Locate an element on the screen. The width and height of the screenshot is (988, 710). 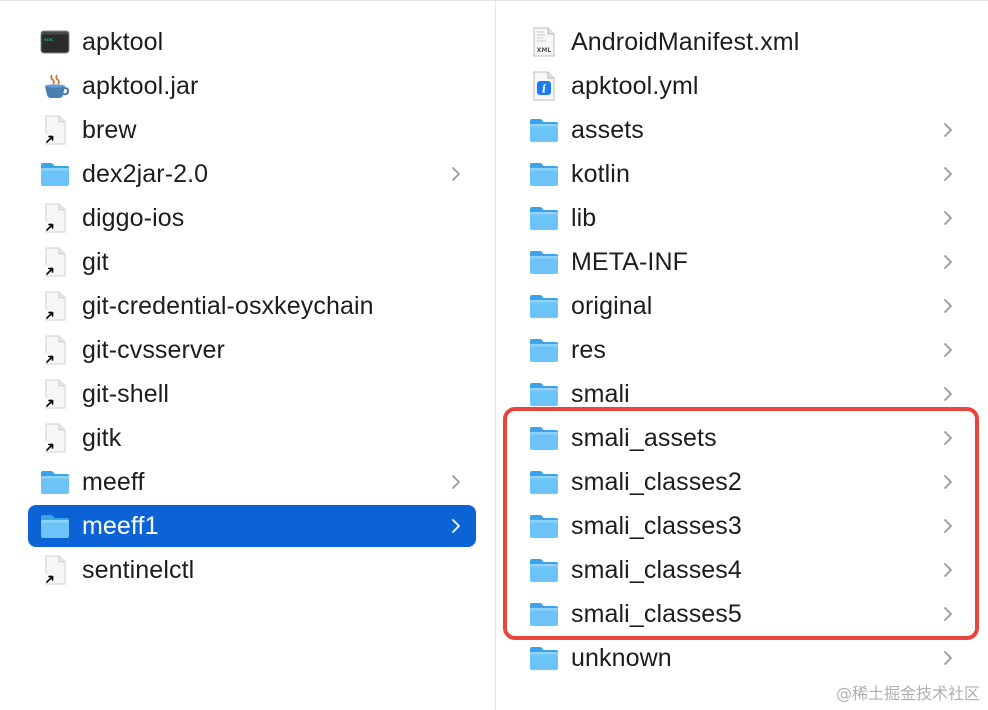
file-item-git-credential-osxkeychain: git-credential-osxkeychain is located at coordinates (252, 306).